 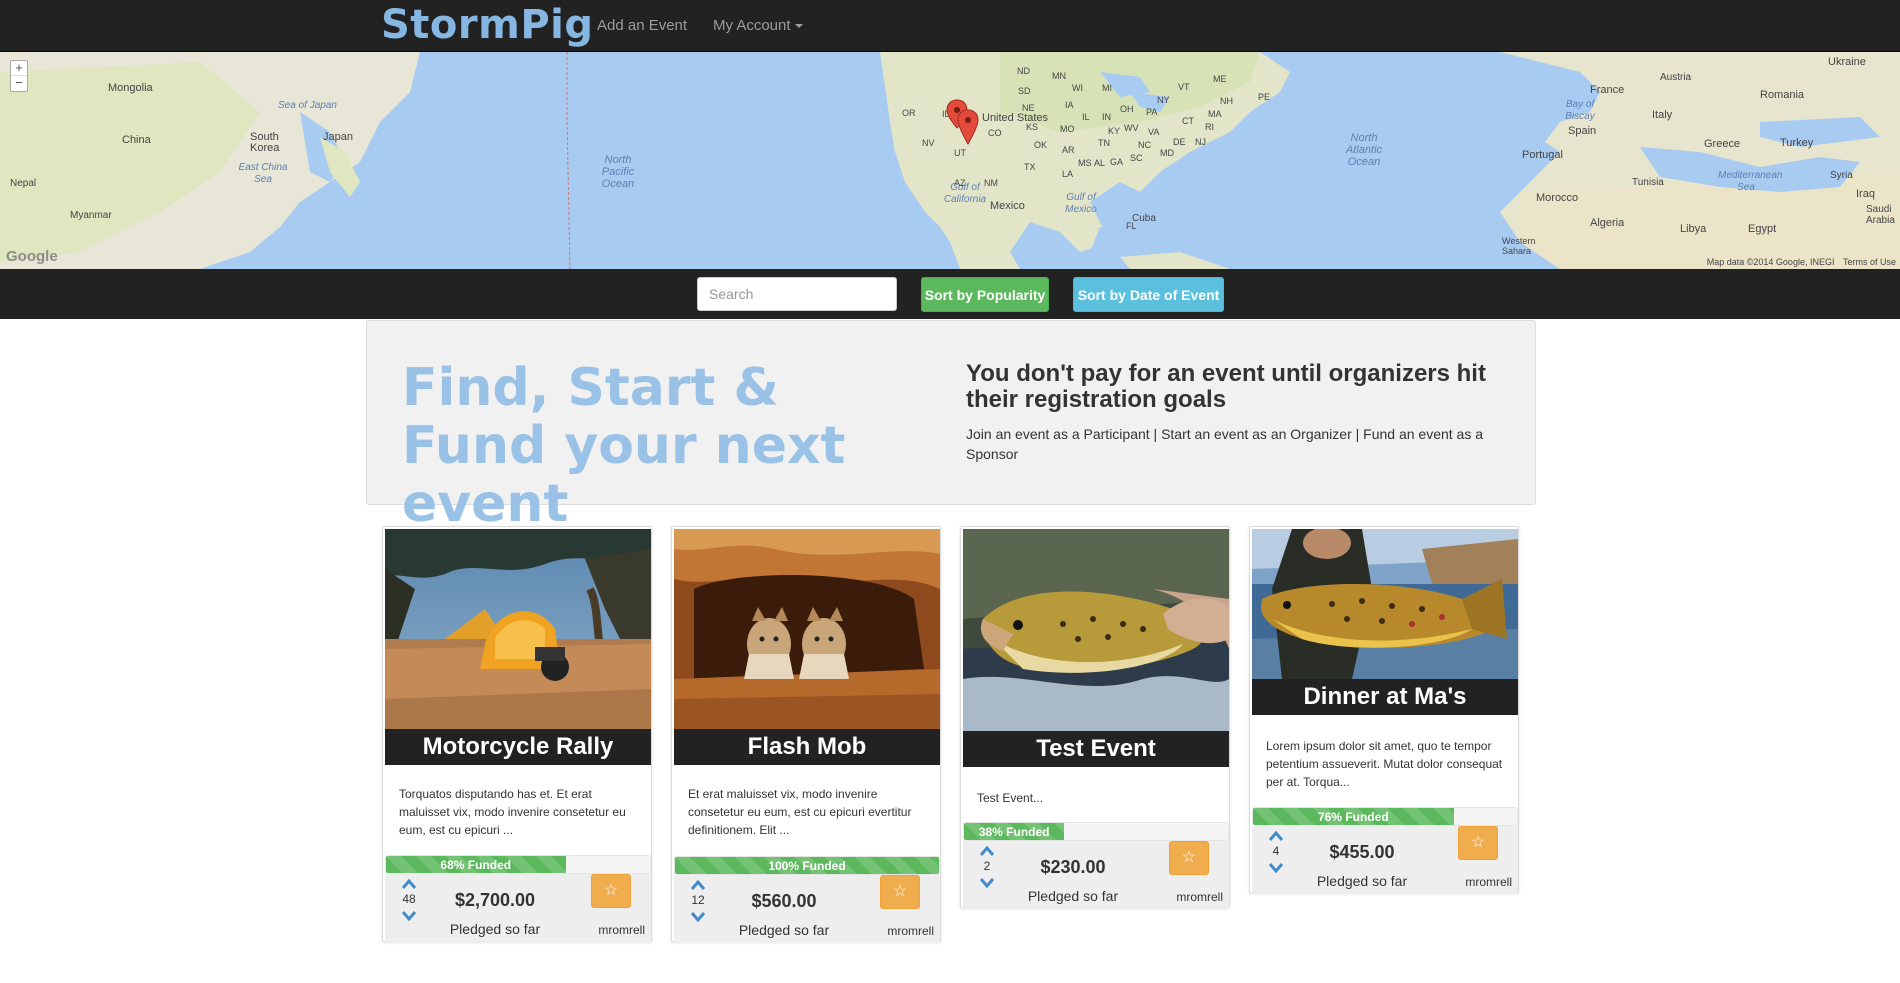 I want to click on map-label-sea-of-japan: Sea of Japan, so click(x=307, y=105).